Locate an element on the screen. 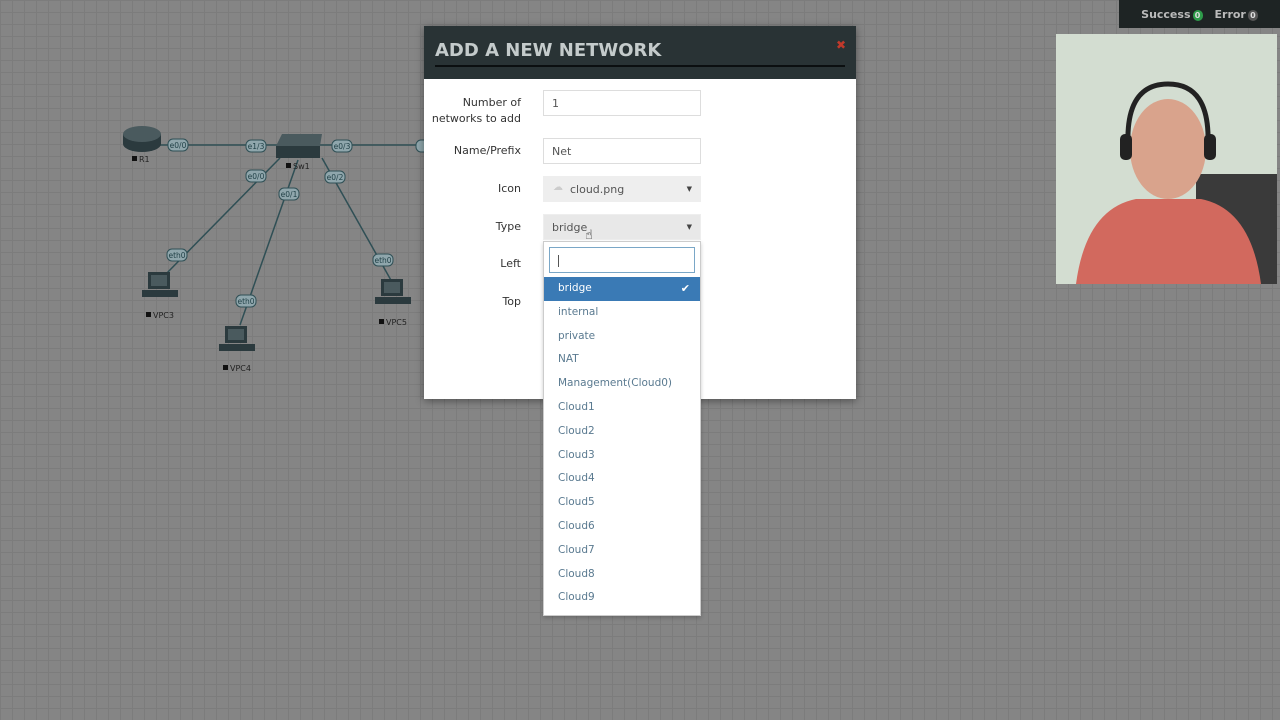 The height and width of the screenshot is (720, 1280). icon-label: Icon is located at coordinates (509, 188).